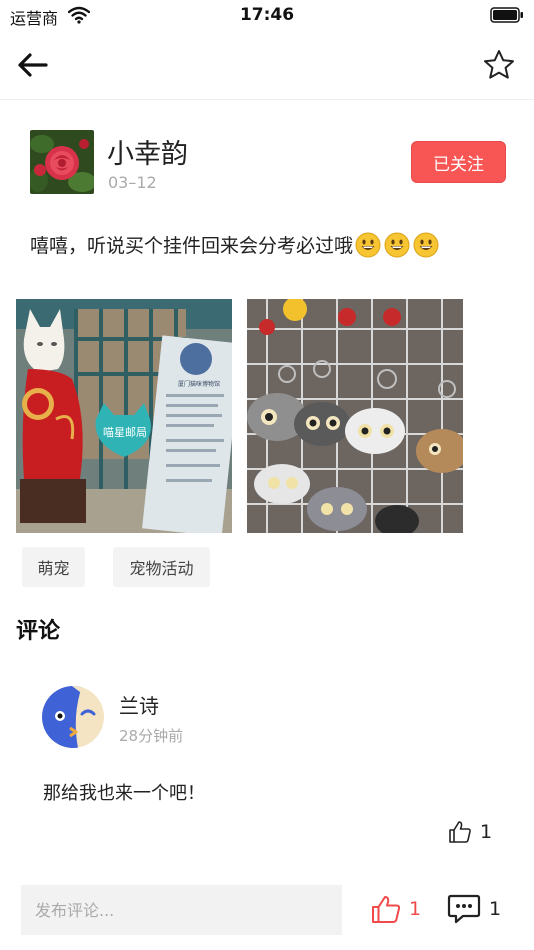 The height and width of the screenshot is (950, 534). I want to click on post-comment-button: 1, so click(474, 909).